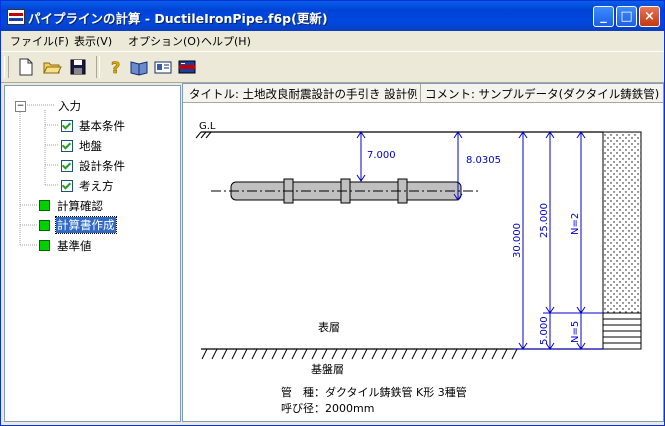  What do you see at coordinates (203, 135) in the screenshot?
I see `gl-hatch-icon` at bounding box center [203, 135].